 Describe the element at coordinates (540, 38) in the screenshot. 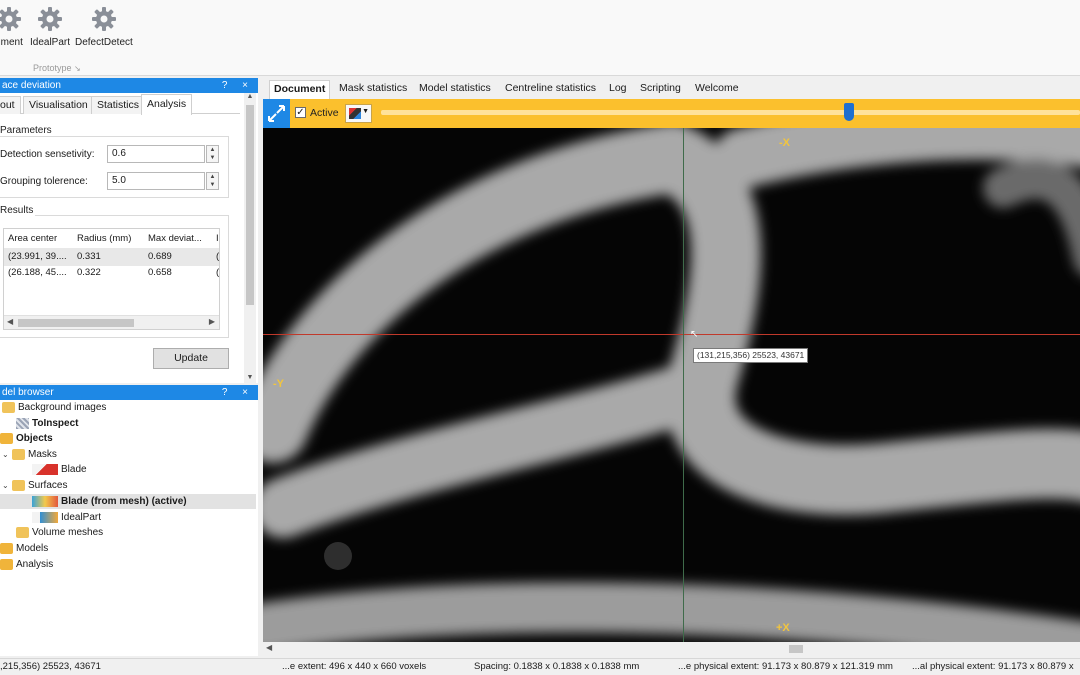

I see `ribbon: gment IdealPart DefectDetect Prototype ↘` at that location.